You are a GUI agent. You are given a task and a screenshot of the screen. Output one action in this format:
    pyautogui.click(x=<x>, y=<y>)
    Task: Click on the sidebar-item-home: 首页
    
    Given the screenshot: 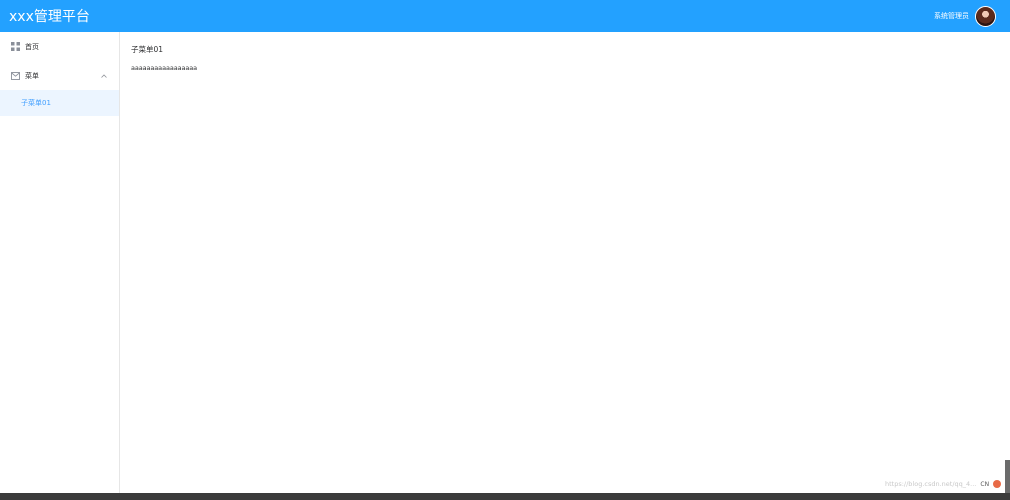 What is the action you would take?
    pyautogui.click(x=59, y=46)
    